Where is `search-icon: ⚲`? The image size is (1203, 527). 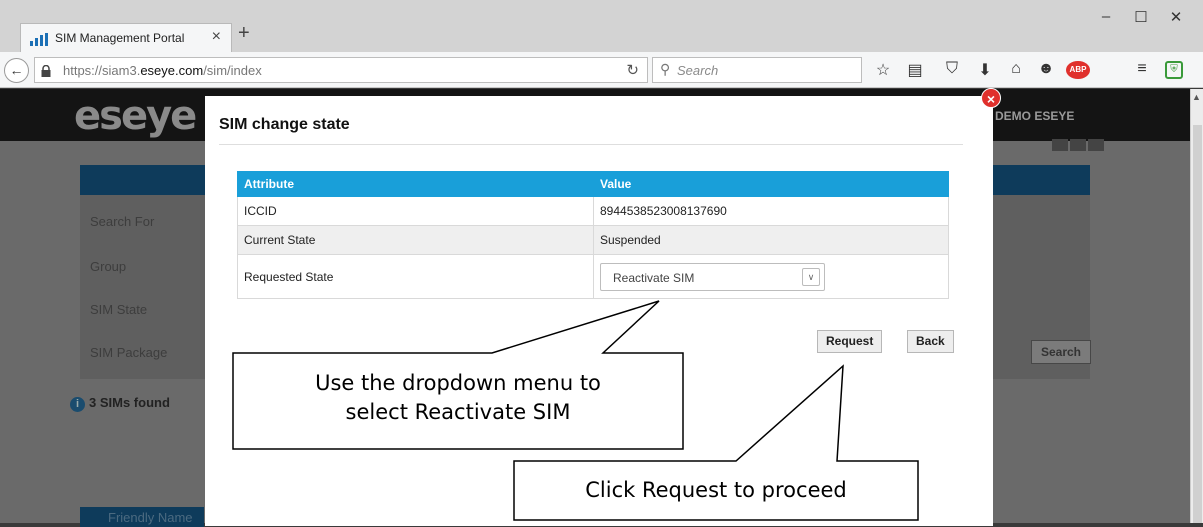 search-icon: ⚲ is located at coordinates (665, 69).